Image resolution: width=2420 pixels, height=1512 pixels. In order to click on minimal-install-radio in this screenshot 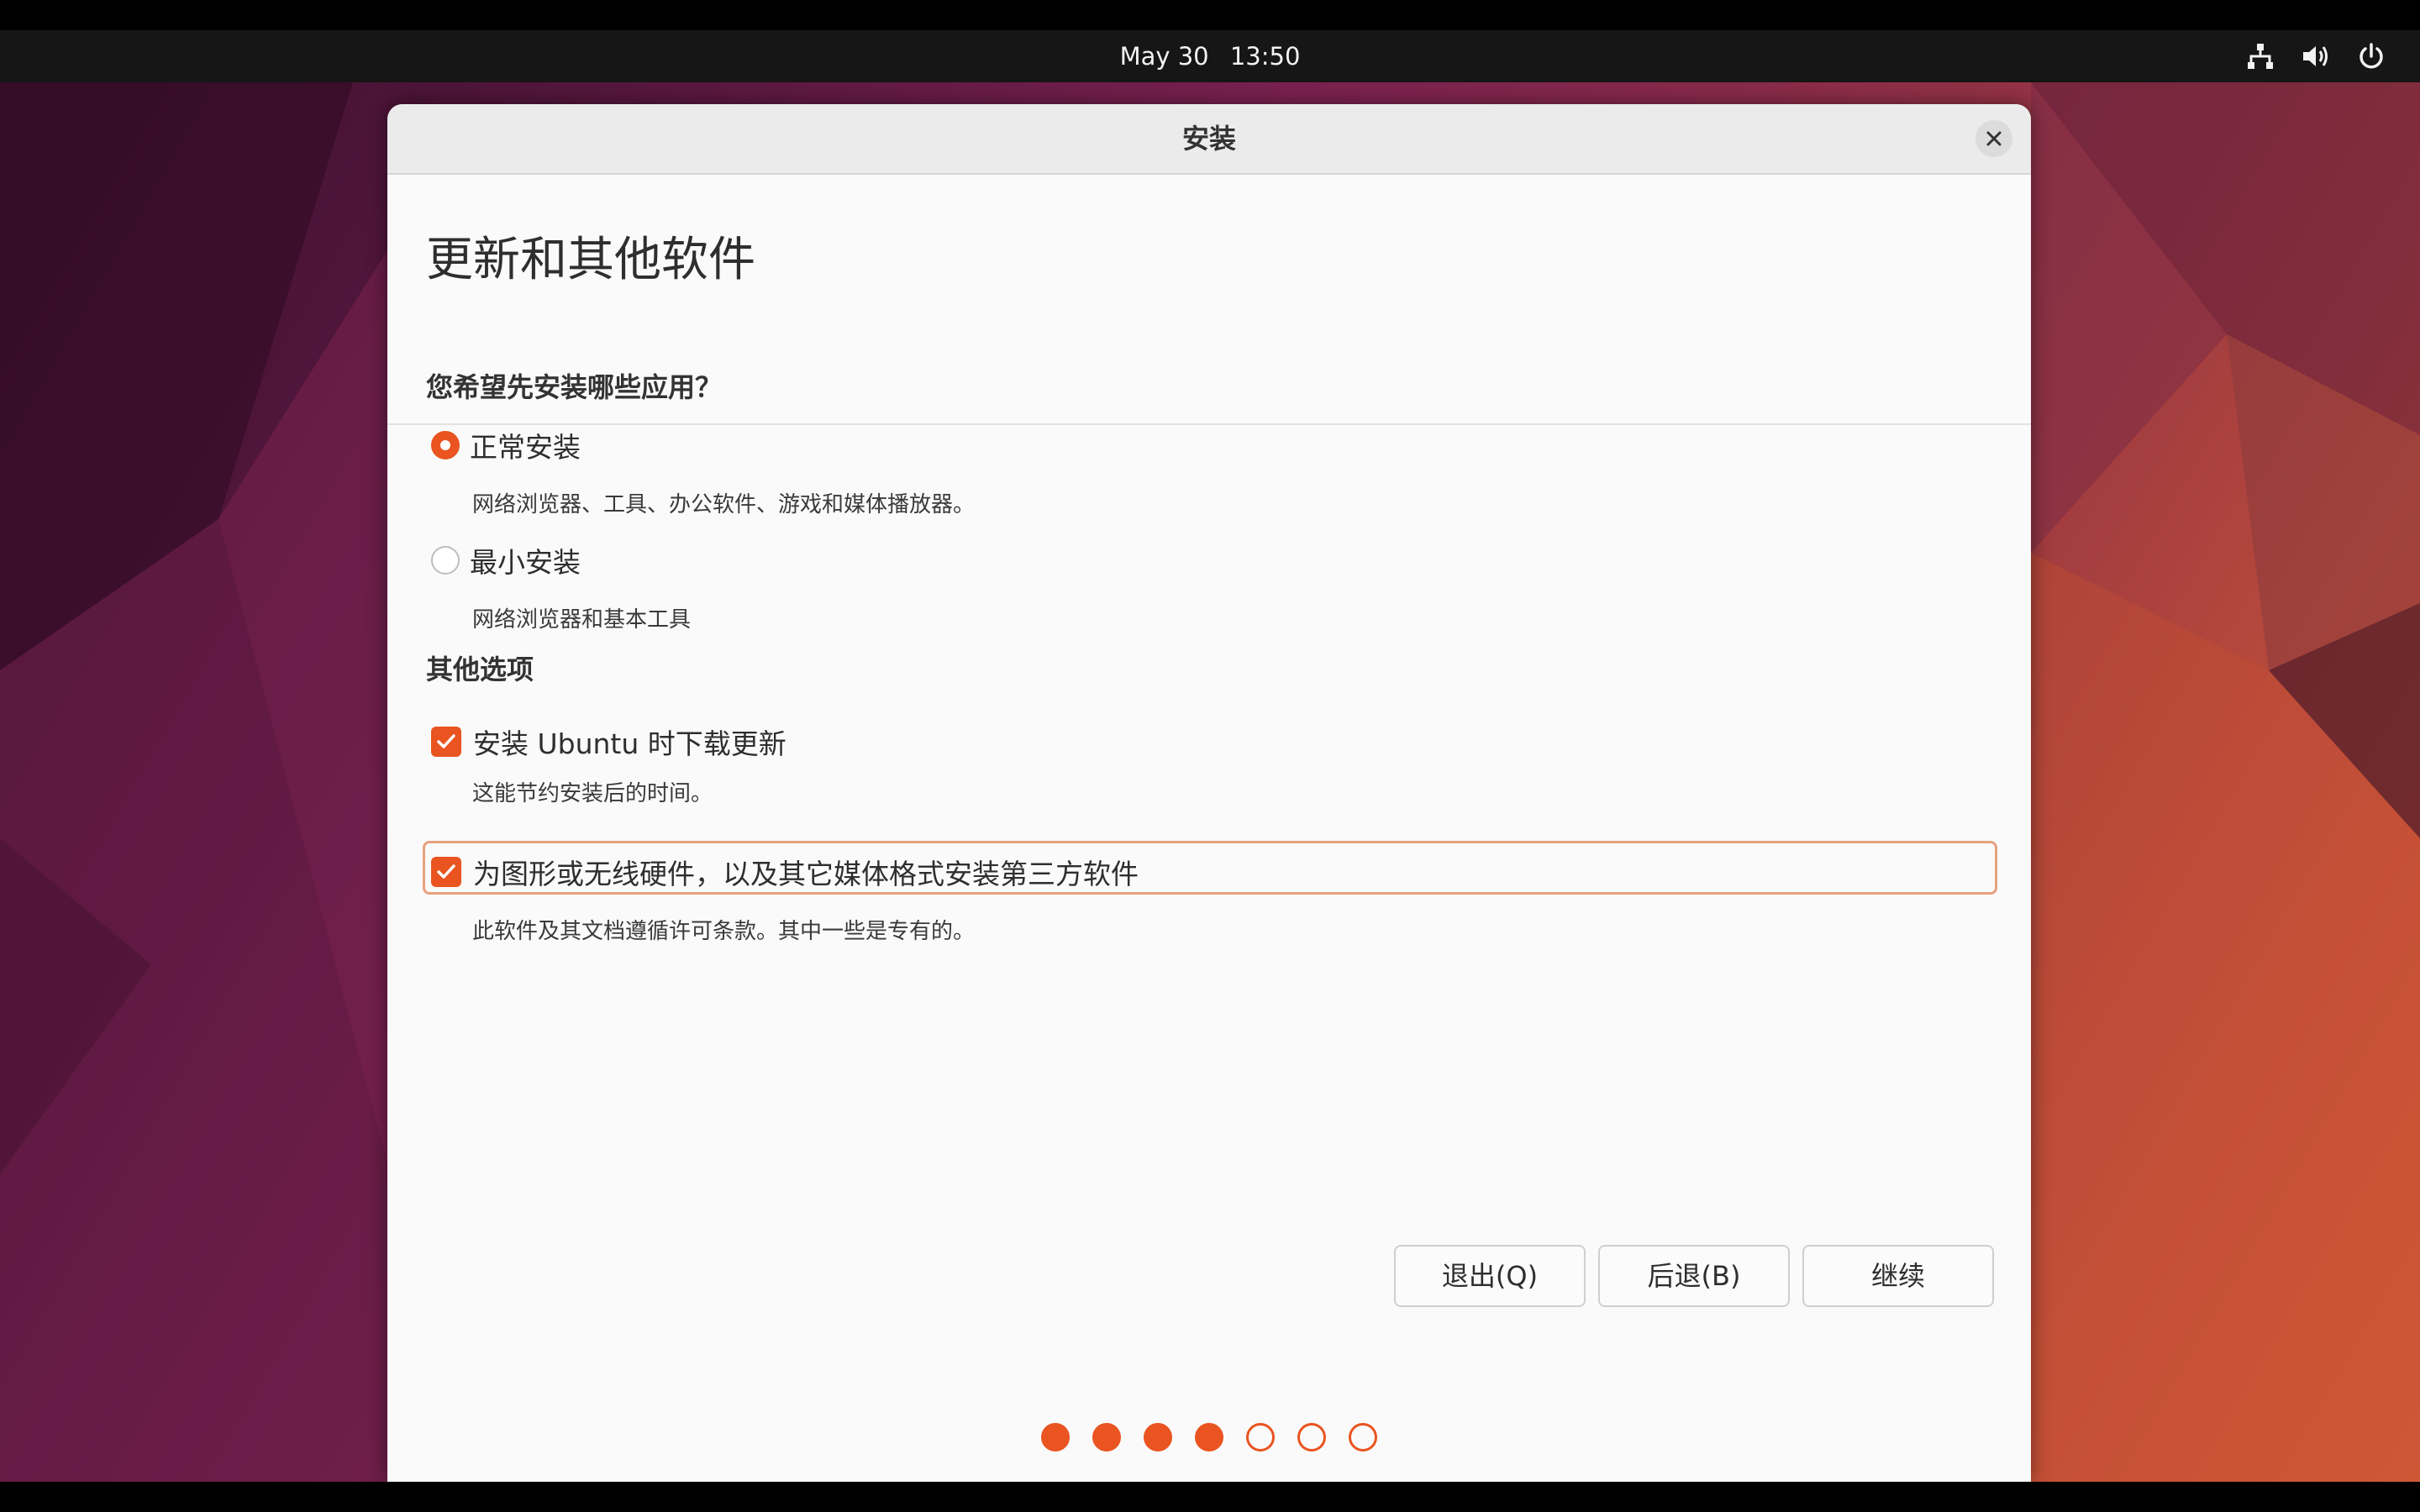, I will do `click(446, 560)`.